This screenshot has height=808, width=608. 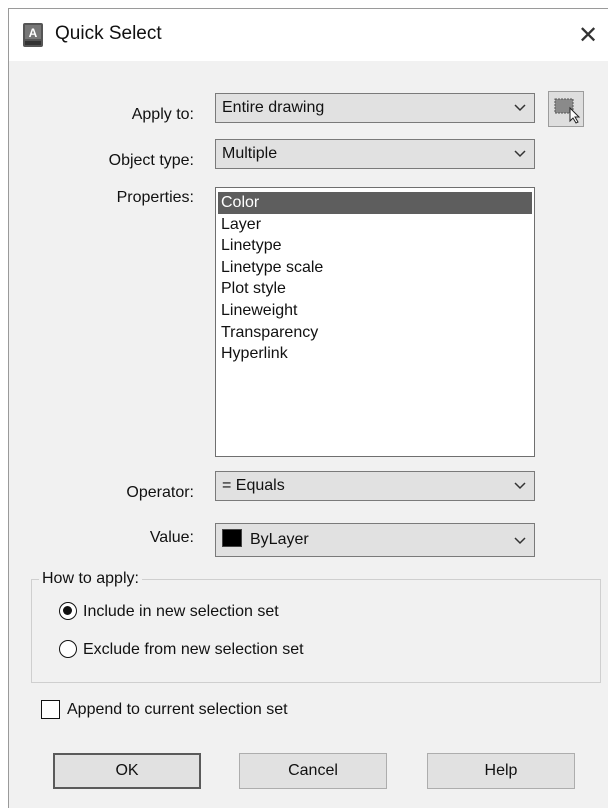 What do you see at coordinates (273, 107) in the screenshot?
I see `apply-to-value: Entire drawing` at bounding box center [273, 107].